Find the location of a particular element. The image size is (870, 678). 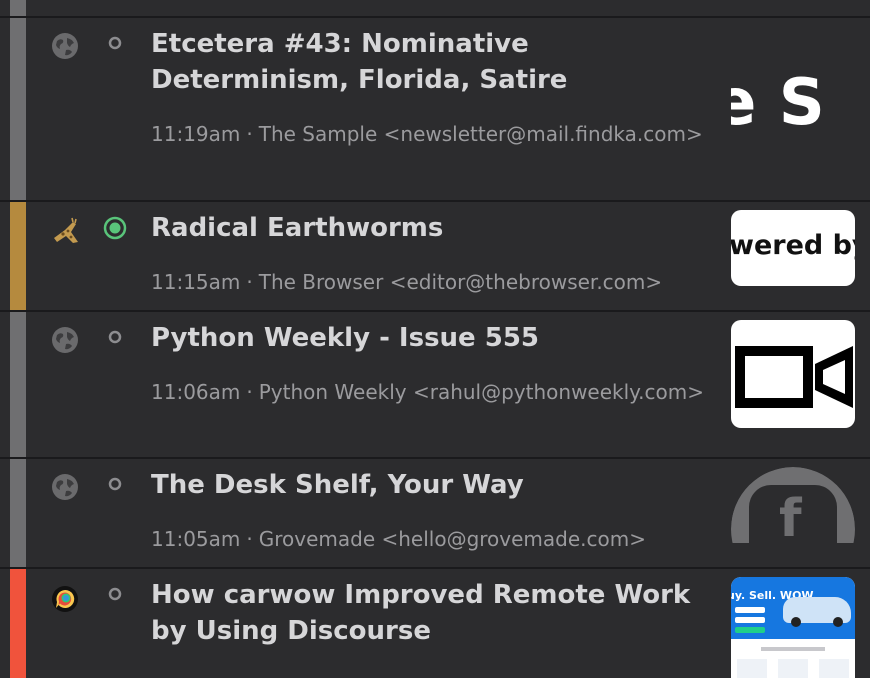

previous-row-fragment is located at coordinates (435, 9).